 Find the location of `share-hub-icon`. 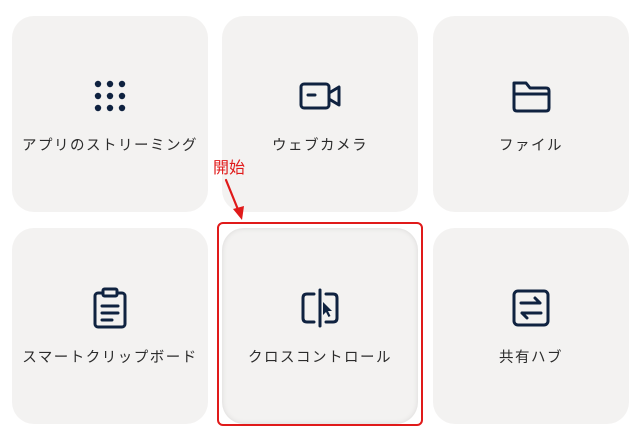

share-hub-icon is located at coordinates (531, 308).